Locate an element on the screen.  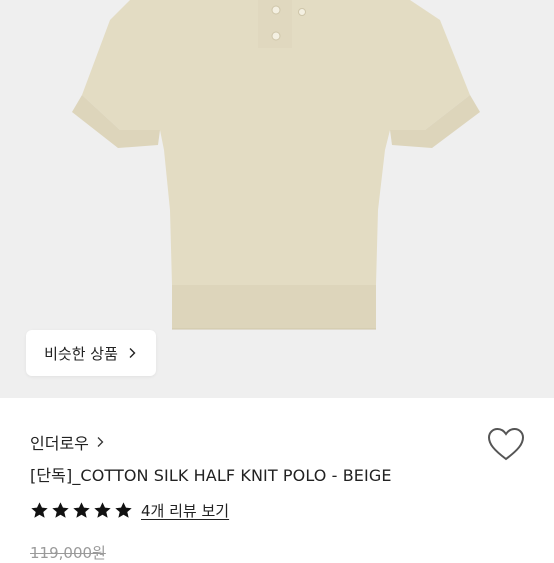
similar-products-label: 비슷한 상품 is located at coordinates (81, 353).